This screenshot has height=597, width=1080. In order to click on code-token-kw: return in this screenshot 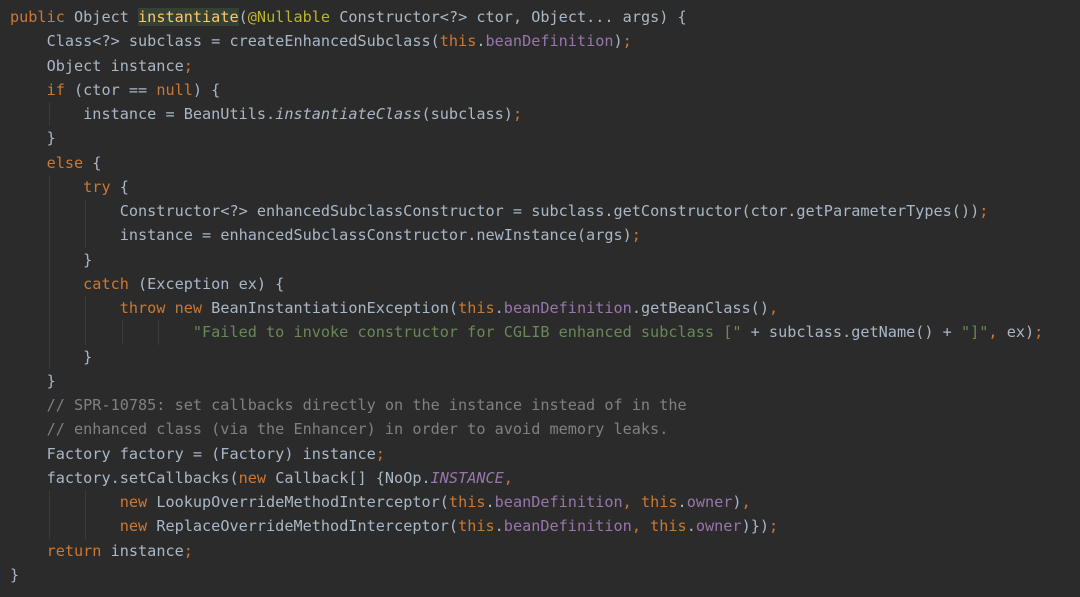, I will do `click(74, 550)`.